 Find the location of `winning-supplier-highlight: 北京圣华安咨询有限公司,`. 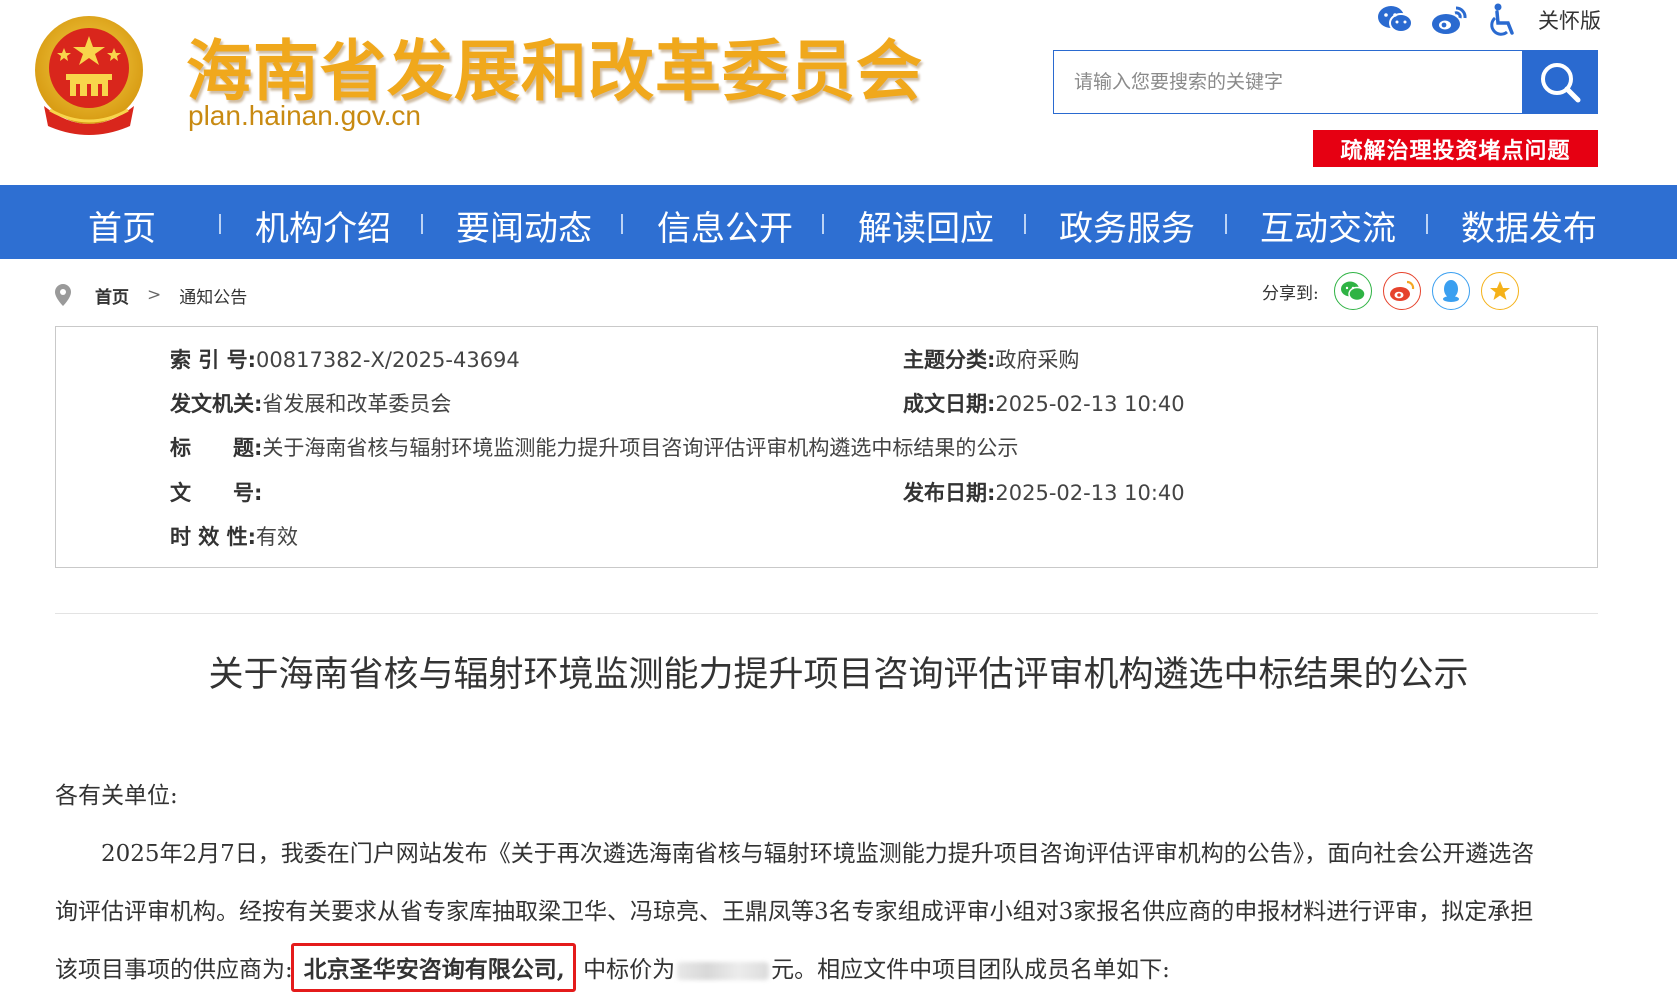

winning-supplier-highlight: 北京圣华安咨询有限公司, is located at coordinates (433, 967).